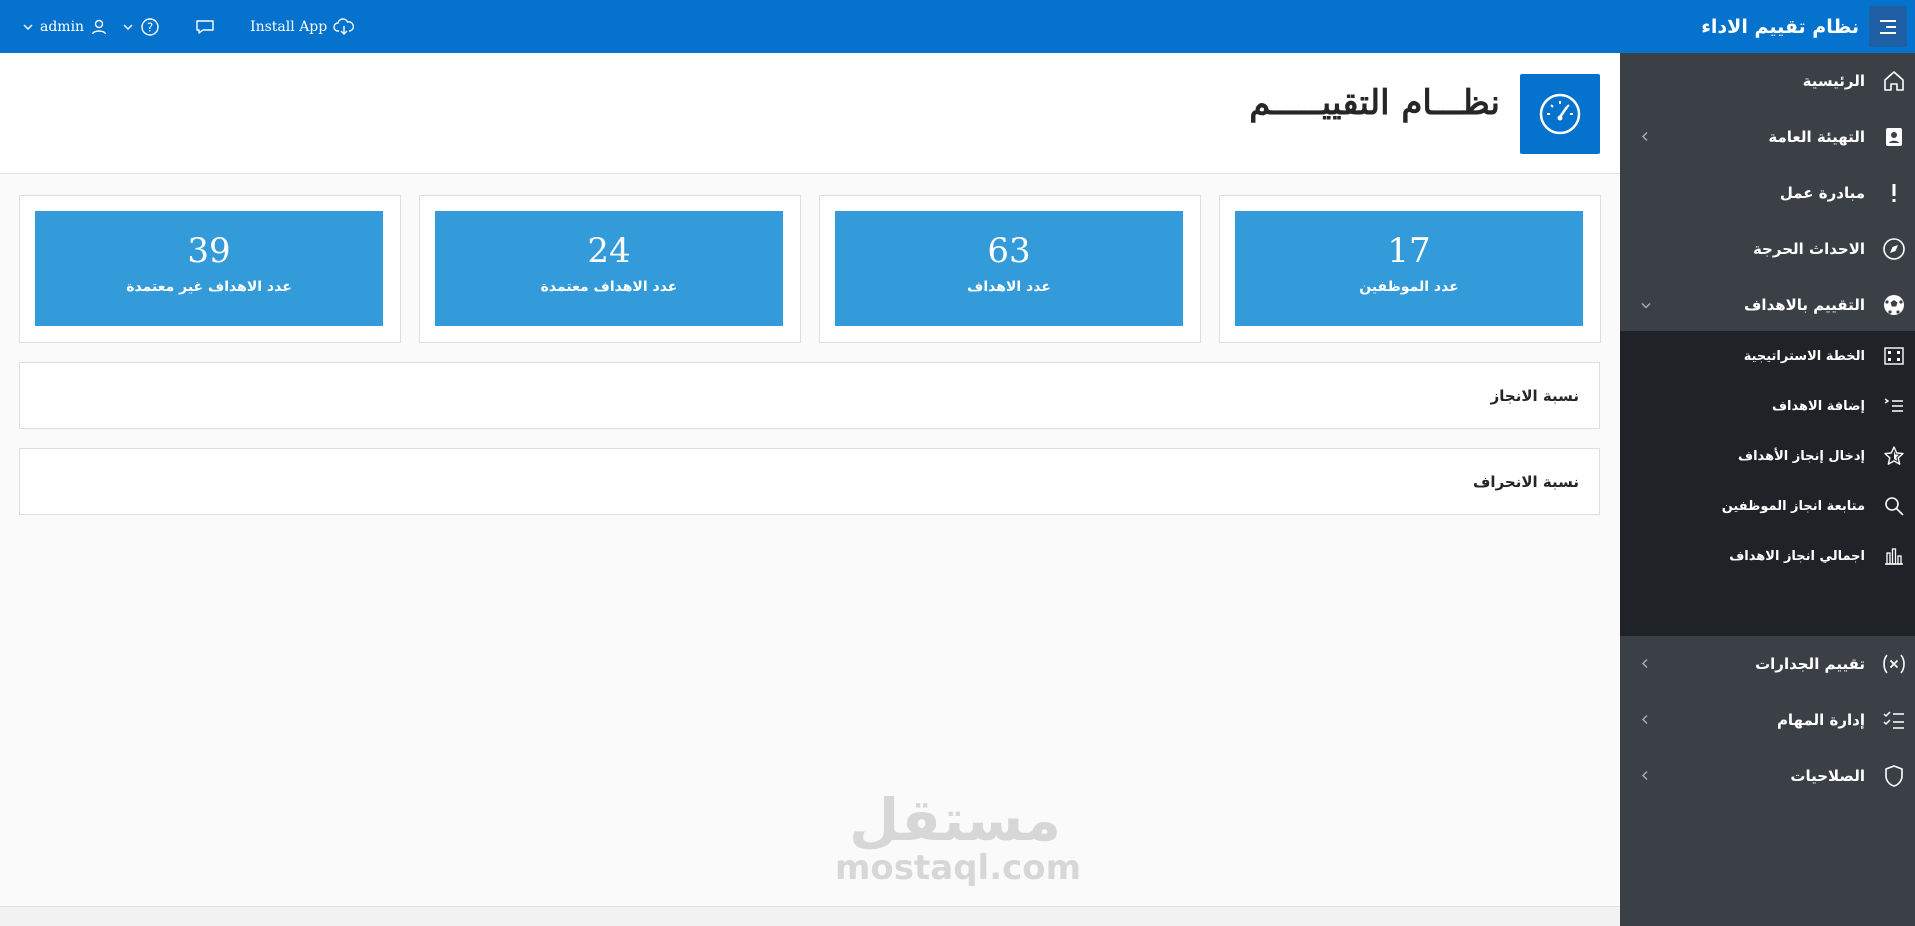 The height and width of the screenshot is (926, 1915). I want to click on stat-value: 39, so click(209, 251).